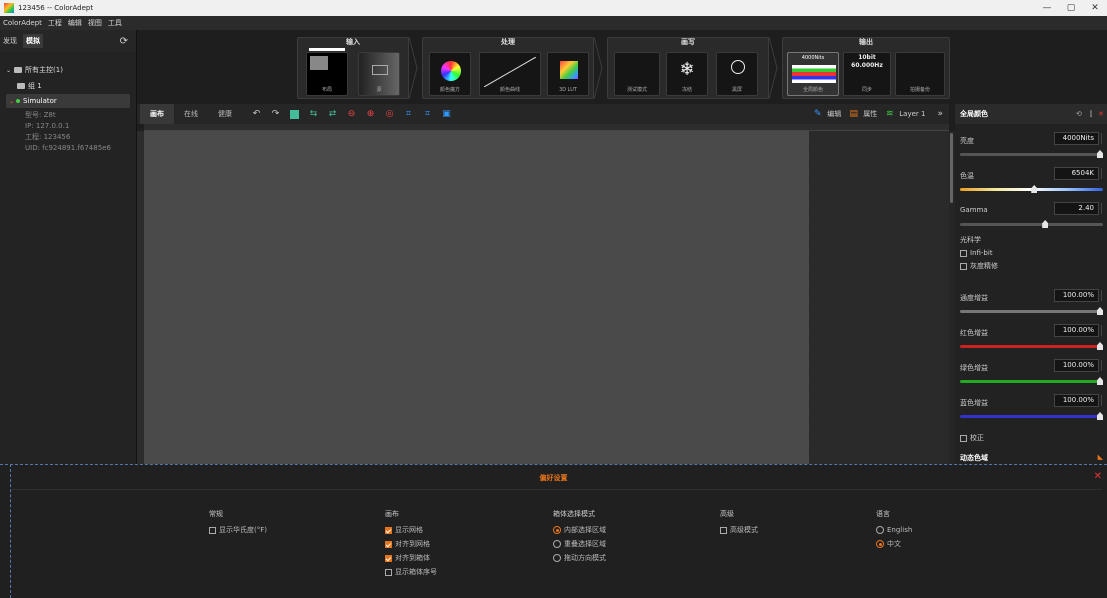 The height and width of the screenshot is (598, 1107). Describe the element at coordinates (332, 114) in the screenshot. I see `align-right-icon: ⇄` at that location.